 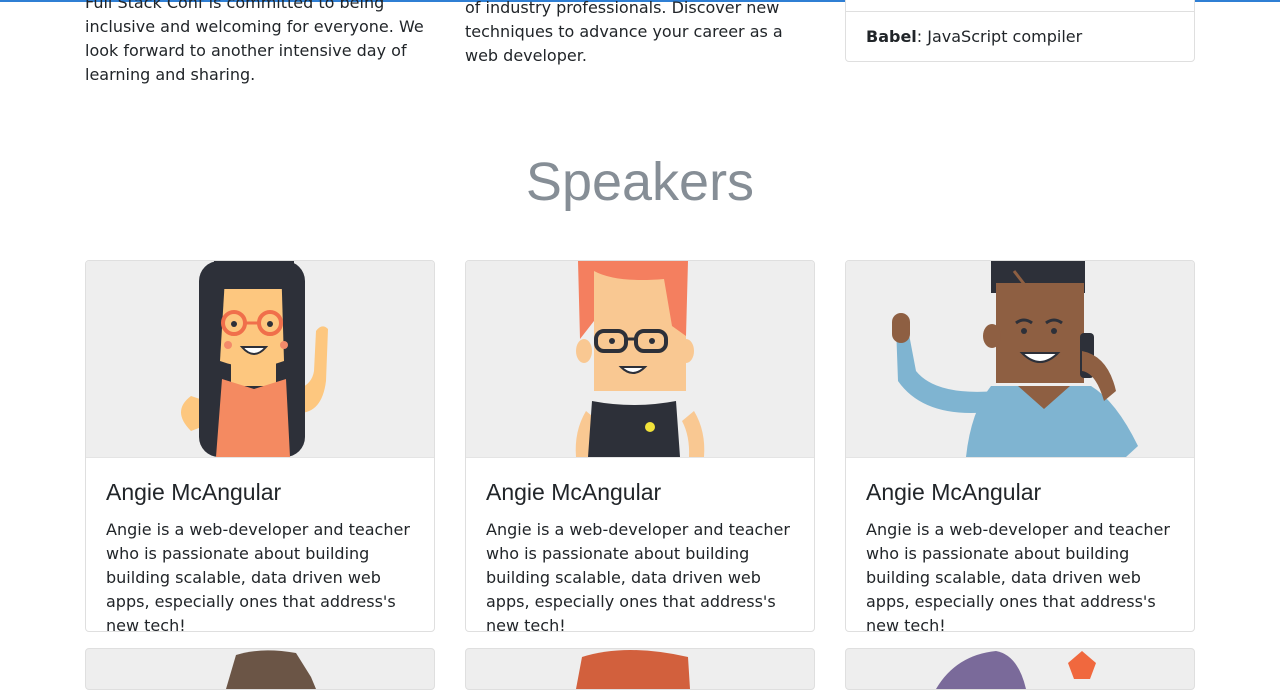 I want to click on tool-description: : JavaScript compiler, so click(x=999, y=36).